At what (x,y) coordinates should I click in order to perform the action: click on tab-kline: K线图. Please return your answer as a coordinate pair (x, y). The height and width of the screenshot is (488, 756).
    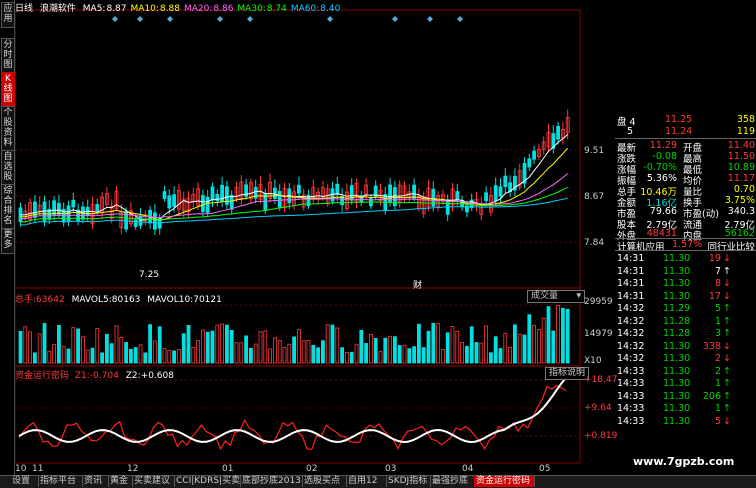
    Looking at the image, I should click on (8, 90).